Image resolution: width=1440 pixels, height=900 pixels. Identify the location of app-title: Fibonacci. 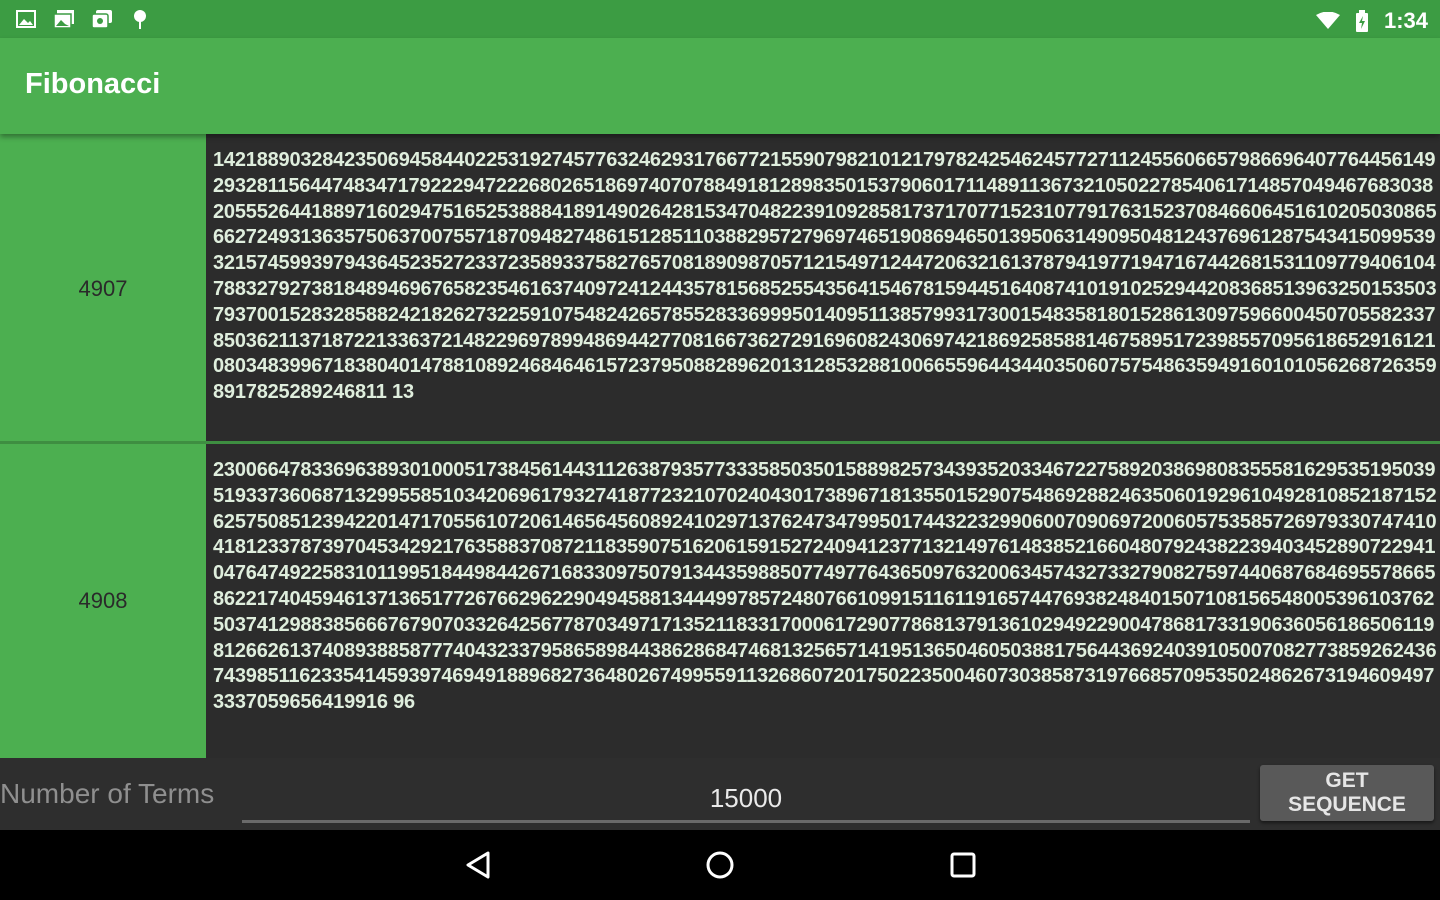
(93, 84).